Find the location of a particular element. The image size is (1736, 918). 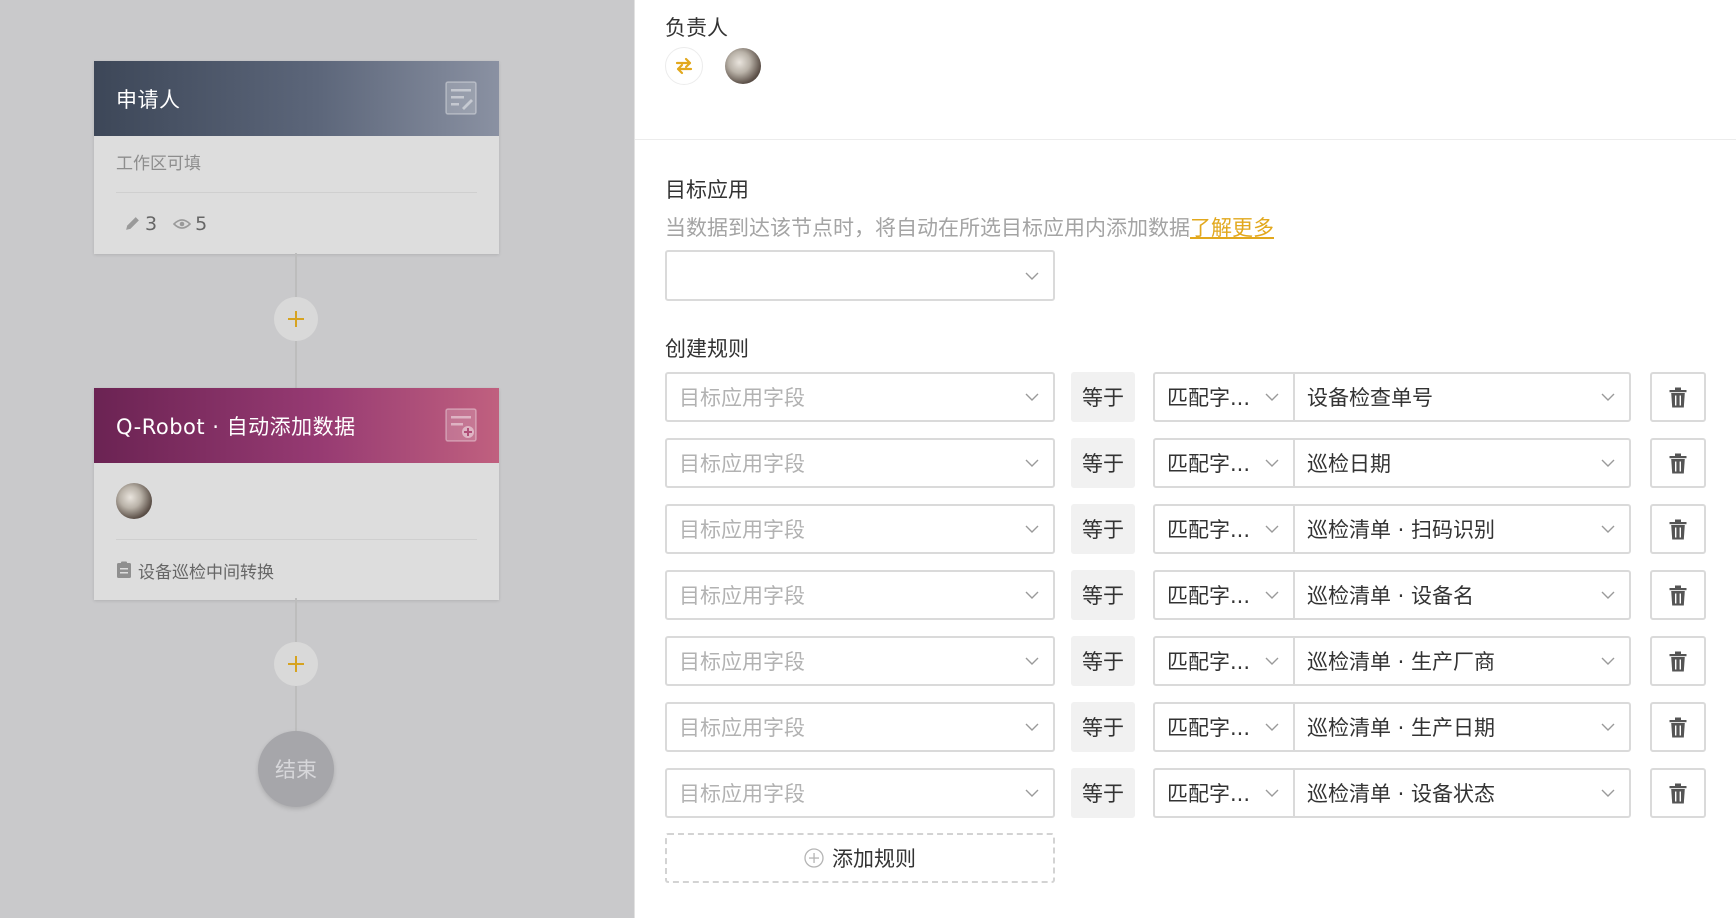

plus-circle-icon is located at coordinates (814, 858).